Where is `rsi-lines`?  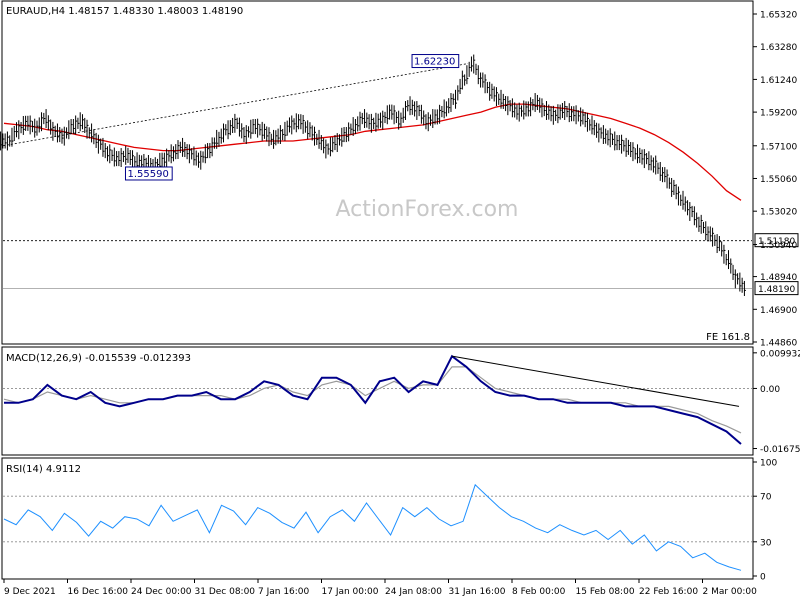 rsi-lines is located at coordinates (372, 527).